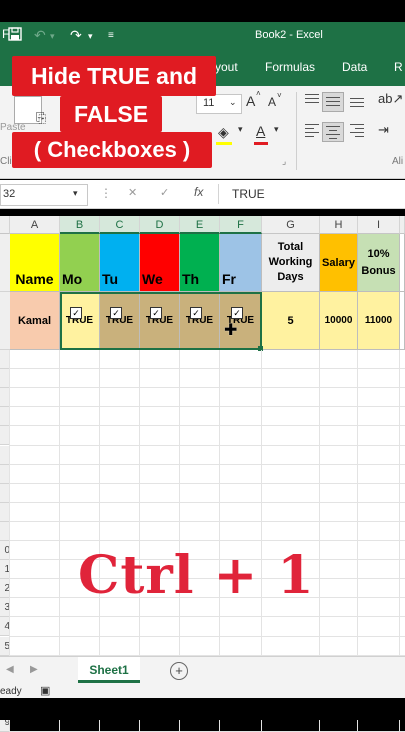 The height and width of the screenshot is (732, 405). Describe the element at coordinates (383, 130) in the screenshot. I see `indent-icon: ⇥` at that location.